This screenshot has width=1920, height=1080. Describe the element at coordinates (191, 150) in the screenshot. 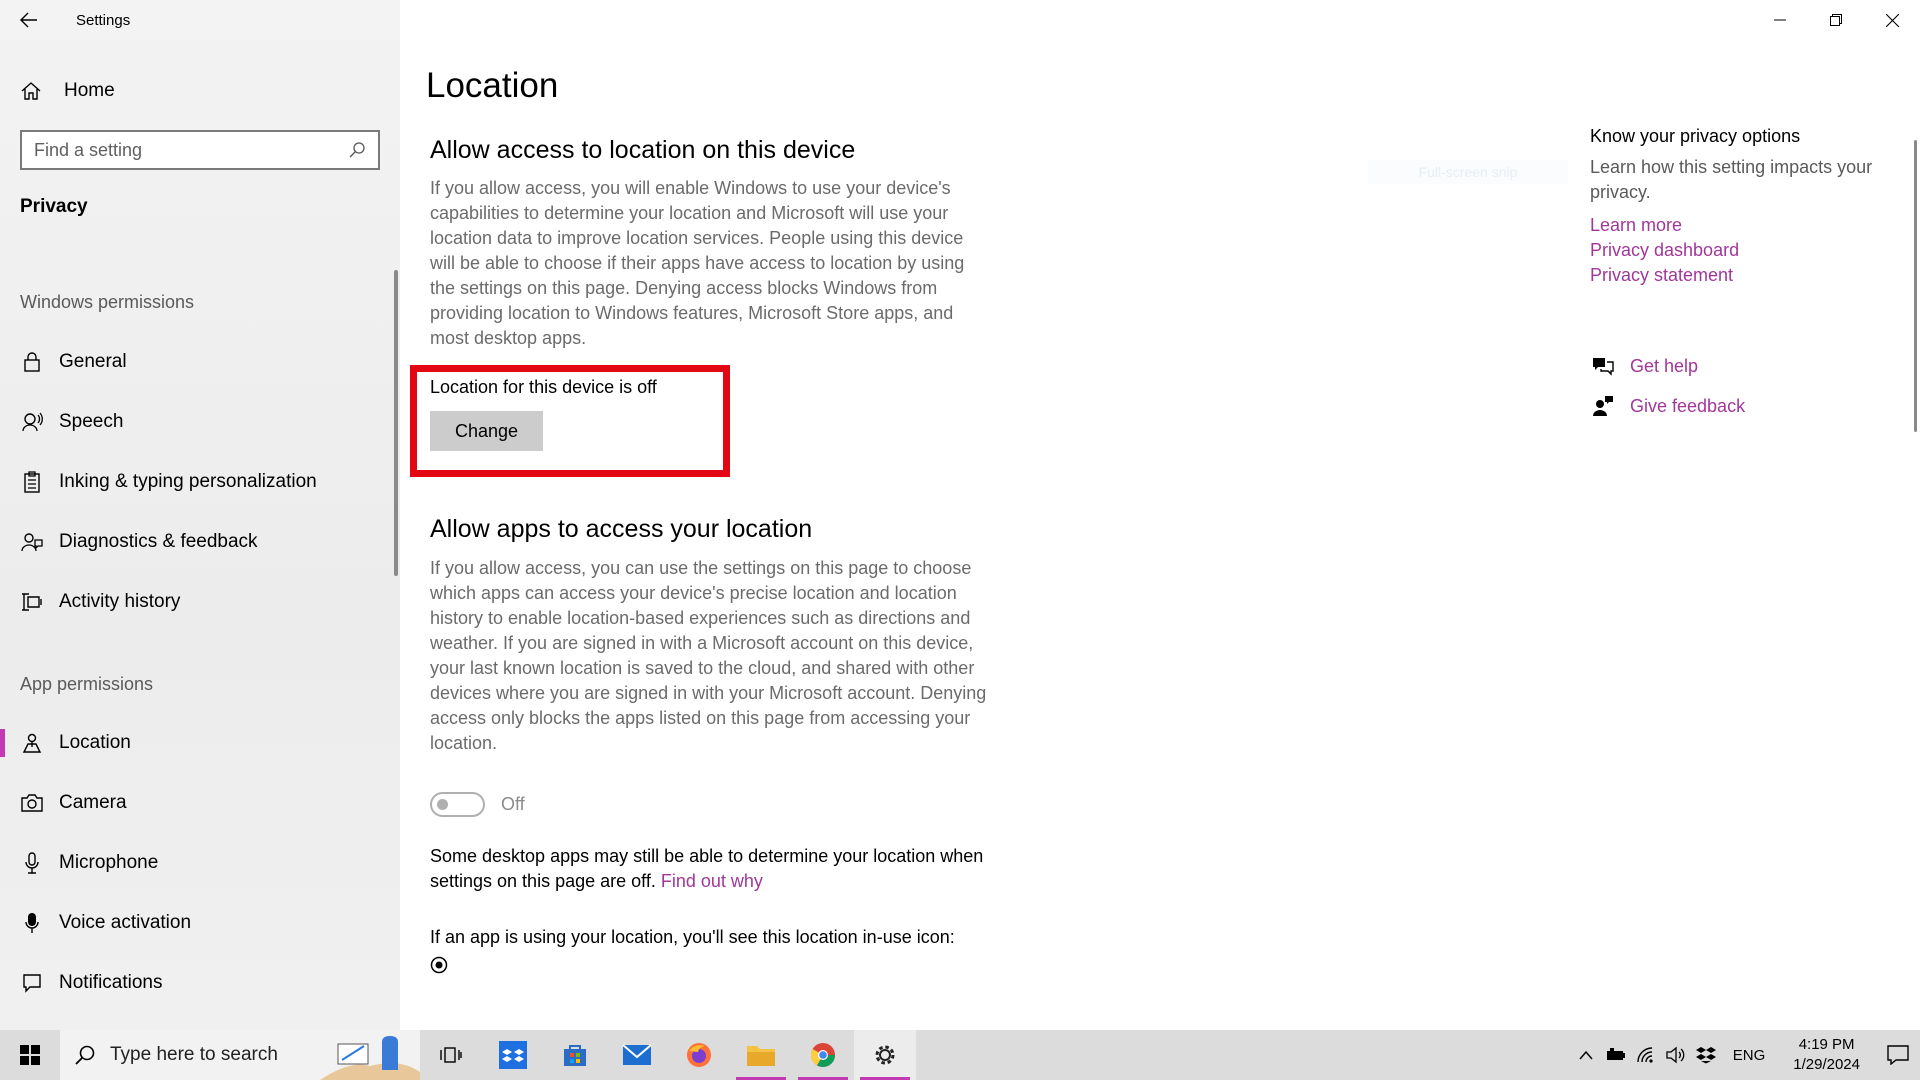

I see `find-setting-input` at that location.